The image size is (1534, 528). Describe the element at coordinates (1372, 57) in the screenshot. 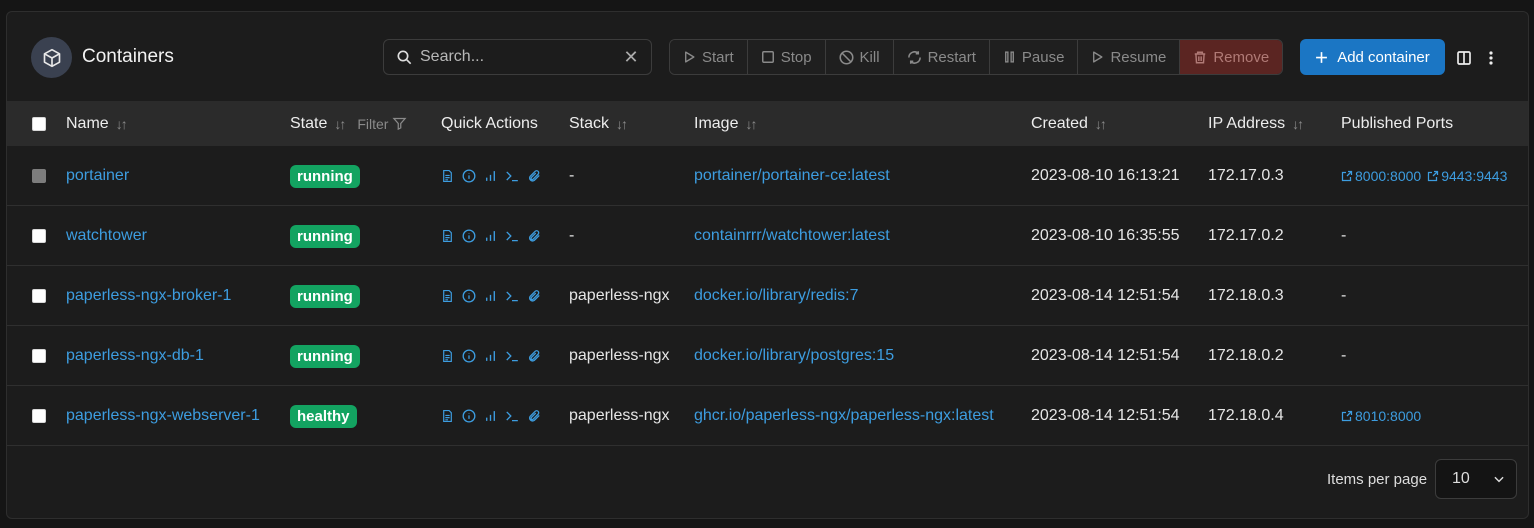

I see `add-container-button: Add container` at that location.